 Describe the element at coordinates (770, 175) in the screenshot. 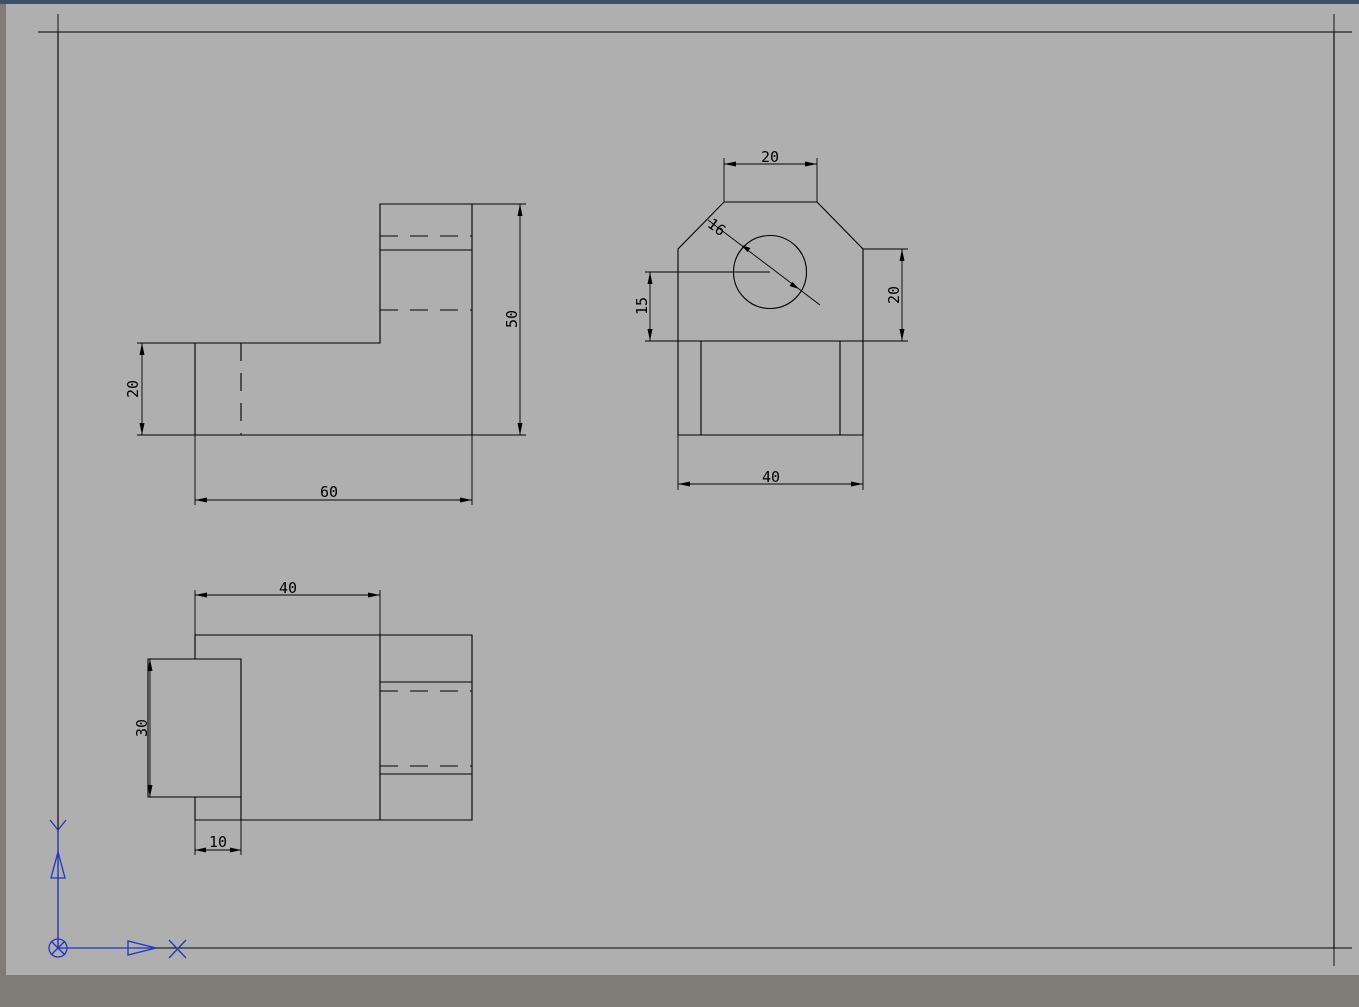

I see `dim-side-top-width: 20` at that location.